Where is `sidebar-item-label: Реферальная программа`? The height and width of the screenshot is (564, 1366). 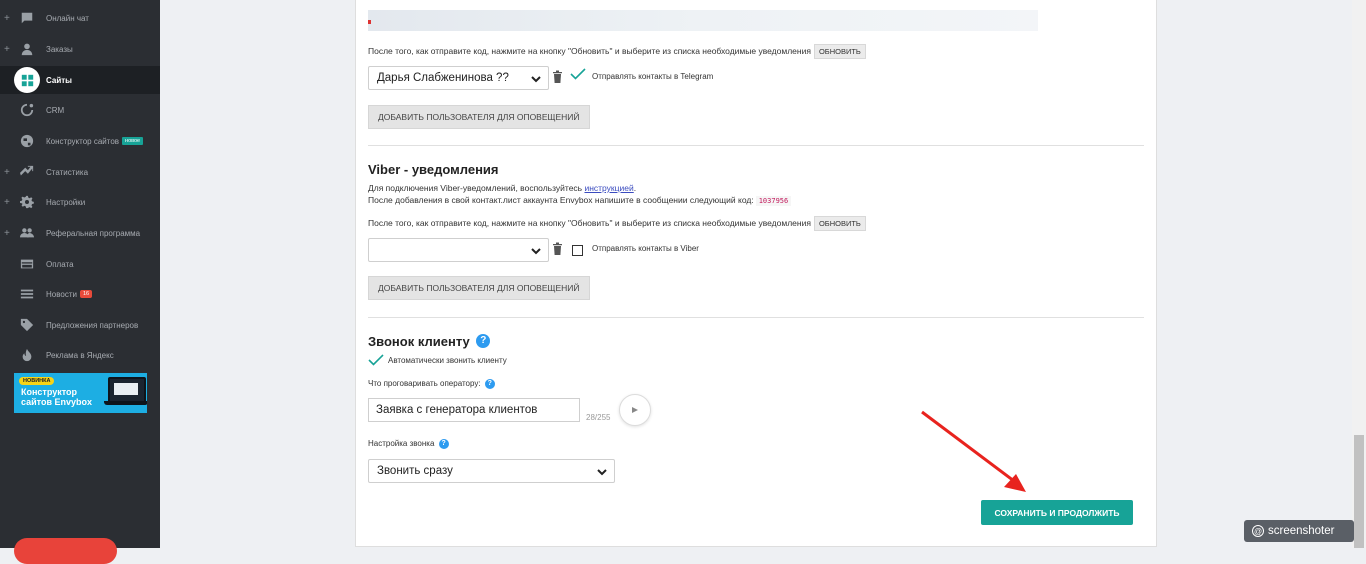 sidebar-item-label: Реферальная программа is located at coordinates (93, 233).